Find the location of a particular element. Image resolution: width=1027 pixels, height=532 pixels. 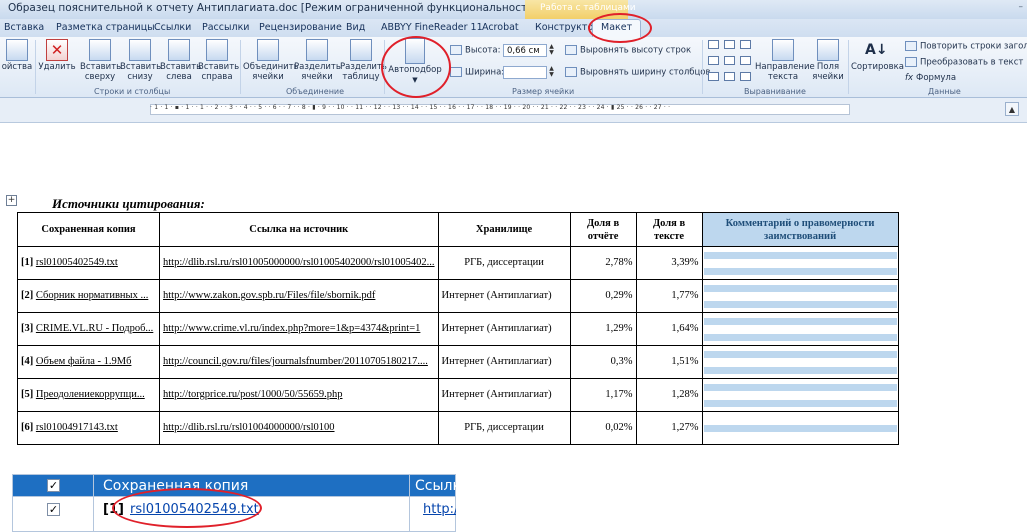

insert-left-label: Вставить слева is located at coordinates (181, 72).